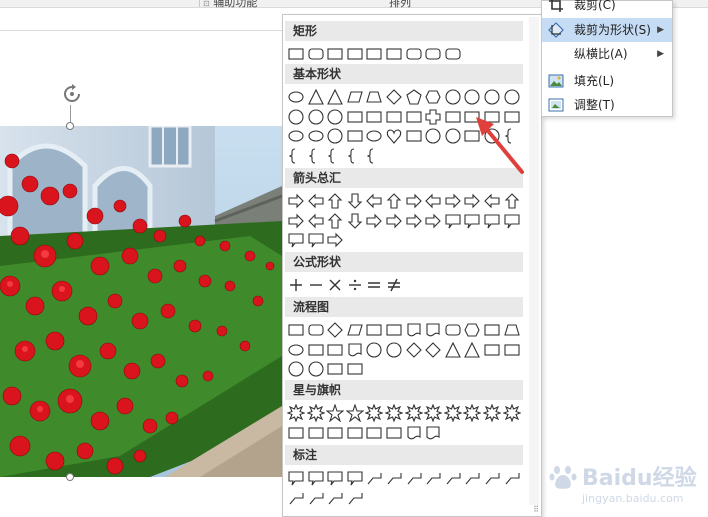 The image size is (708, 517). Describe the element at coordinates (70, 126) in the screenshot. I see `resize-handle-top` at that location.